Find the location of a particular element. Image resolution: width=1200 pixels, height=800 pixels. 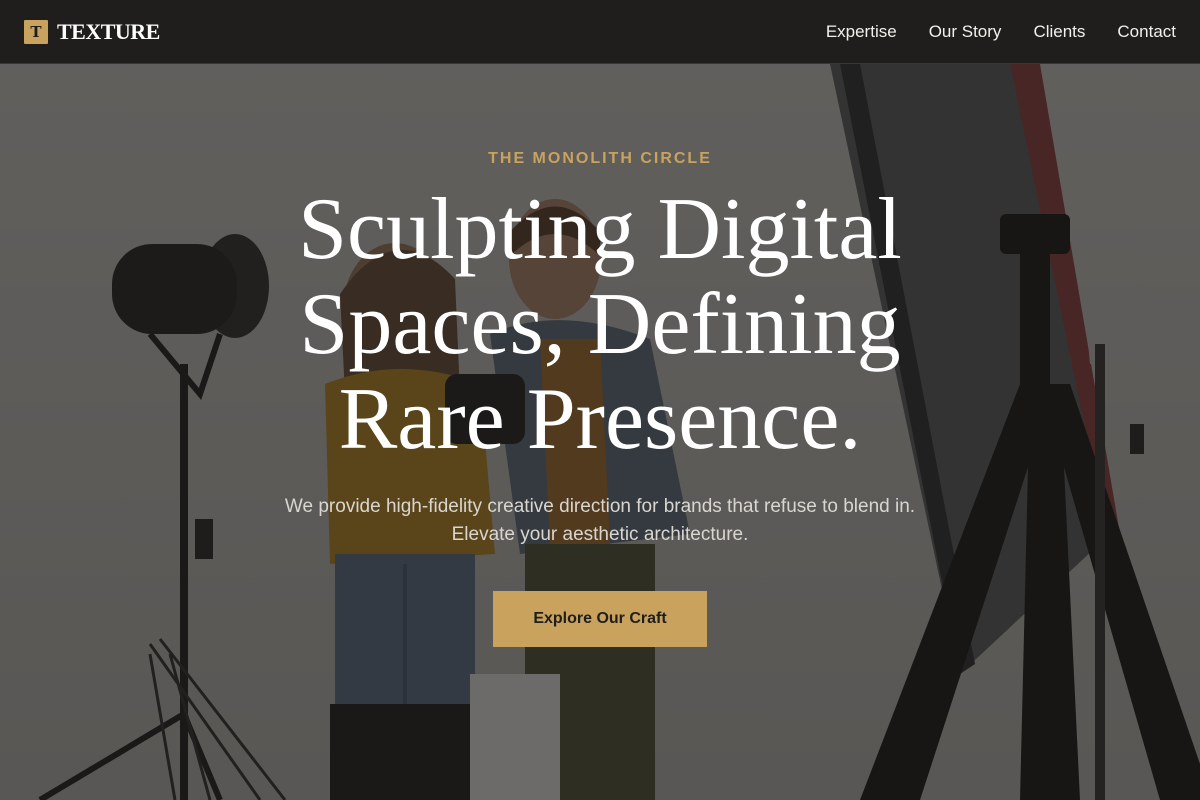

explore-craft-button: Explore Our Craft is located at coordinates (600, 619).